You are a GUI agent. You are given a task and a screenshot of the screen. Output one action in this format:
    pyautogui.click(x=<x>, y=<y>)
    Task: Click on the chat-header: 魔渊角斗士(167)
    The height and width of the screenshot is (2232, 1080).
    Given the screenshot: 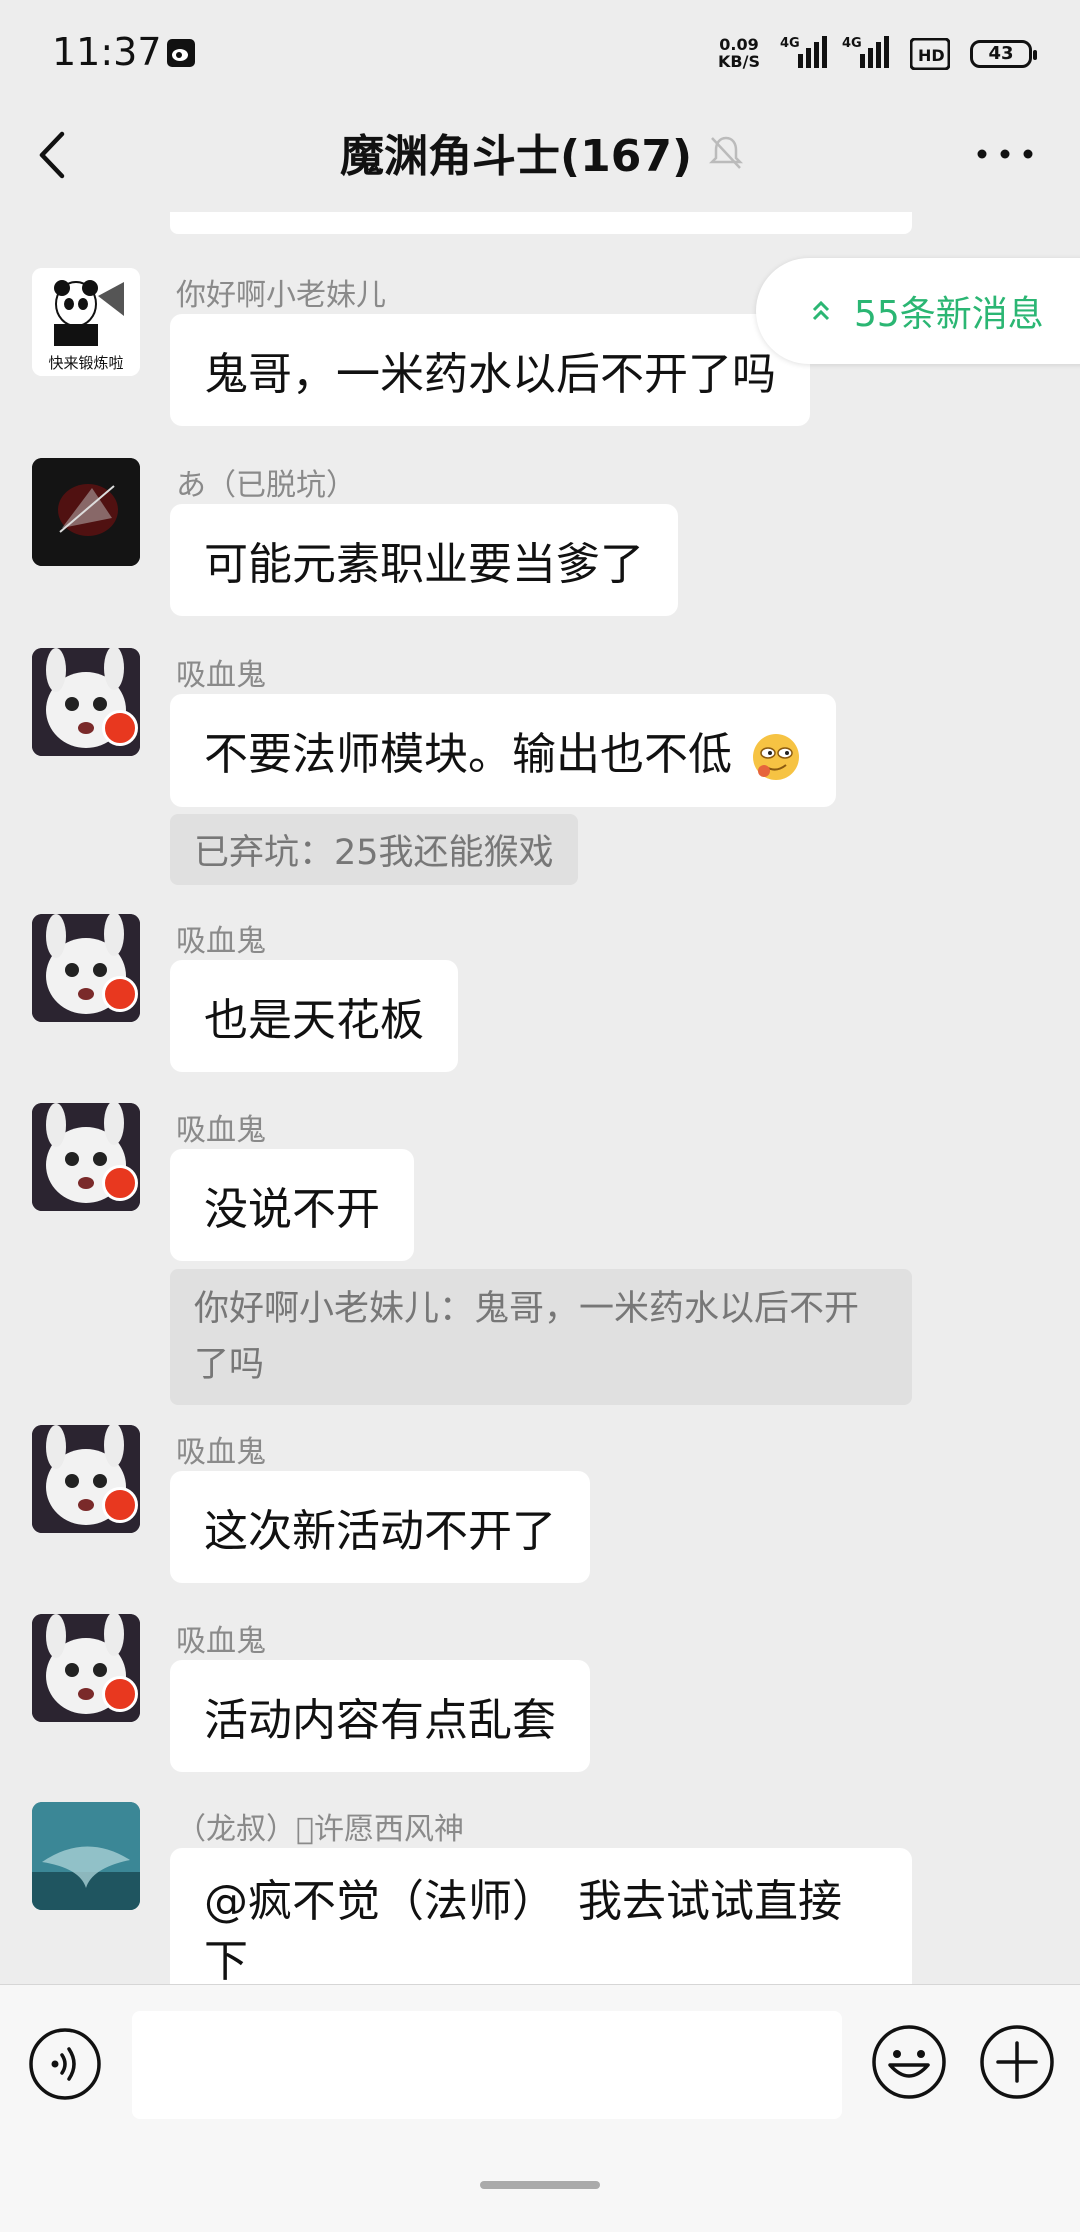 What is the action you would take?
    pyautogui.click(x=540, y=155)
    